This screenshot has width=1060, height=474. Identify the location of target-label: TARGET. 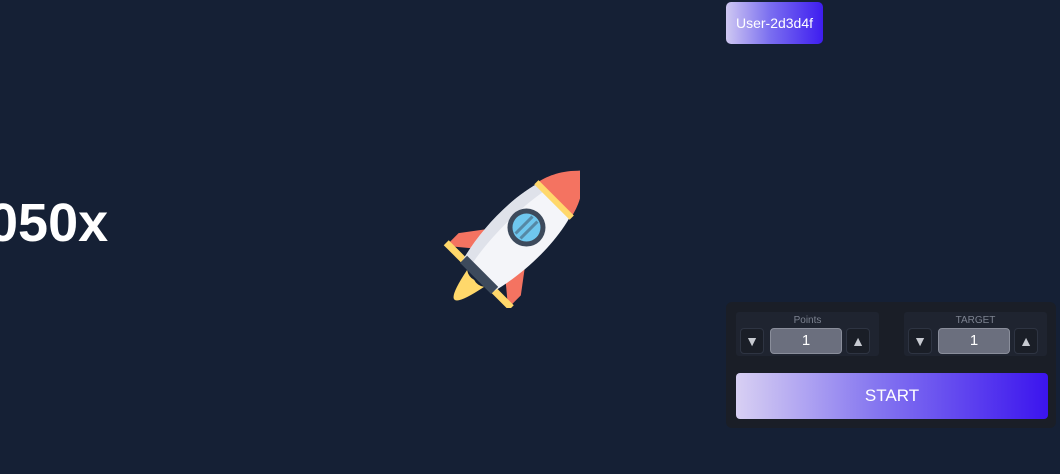
(975, 320).